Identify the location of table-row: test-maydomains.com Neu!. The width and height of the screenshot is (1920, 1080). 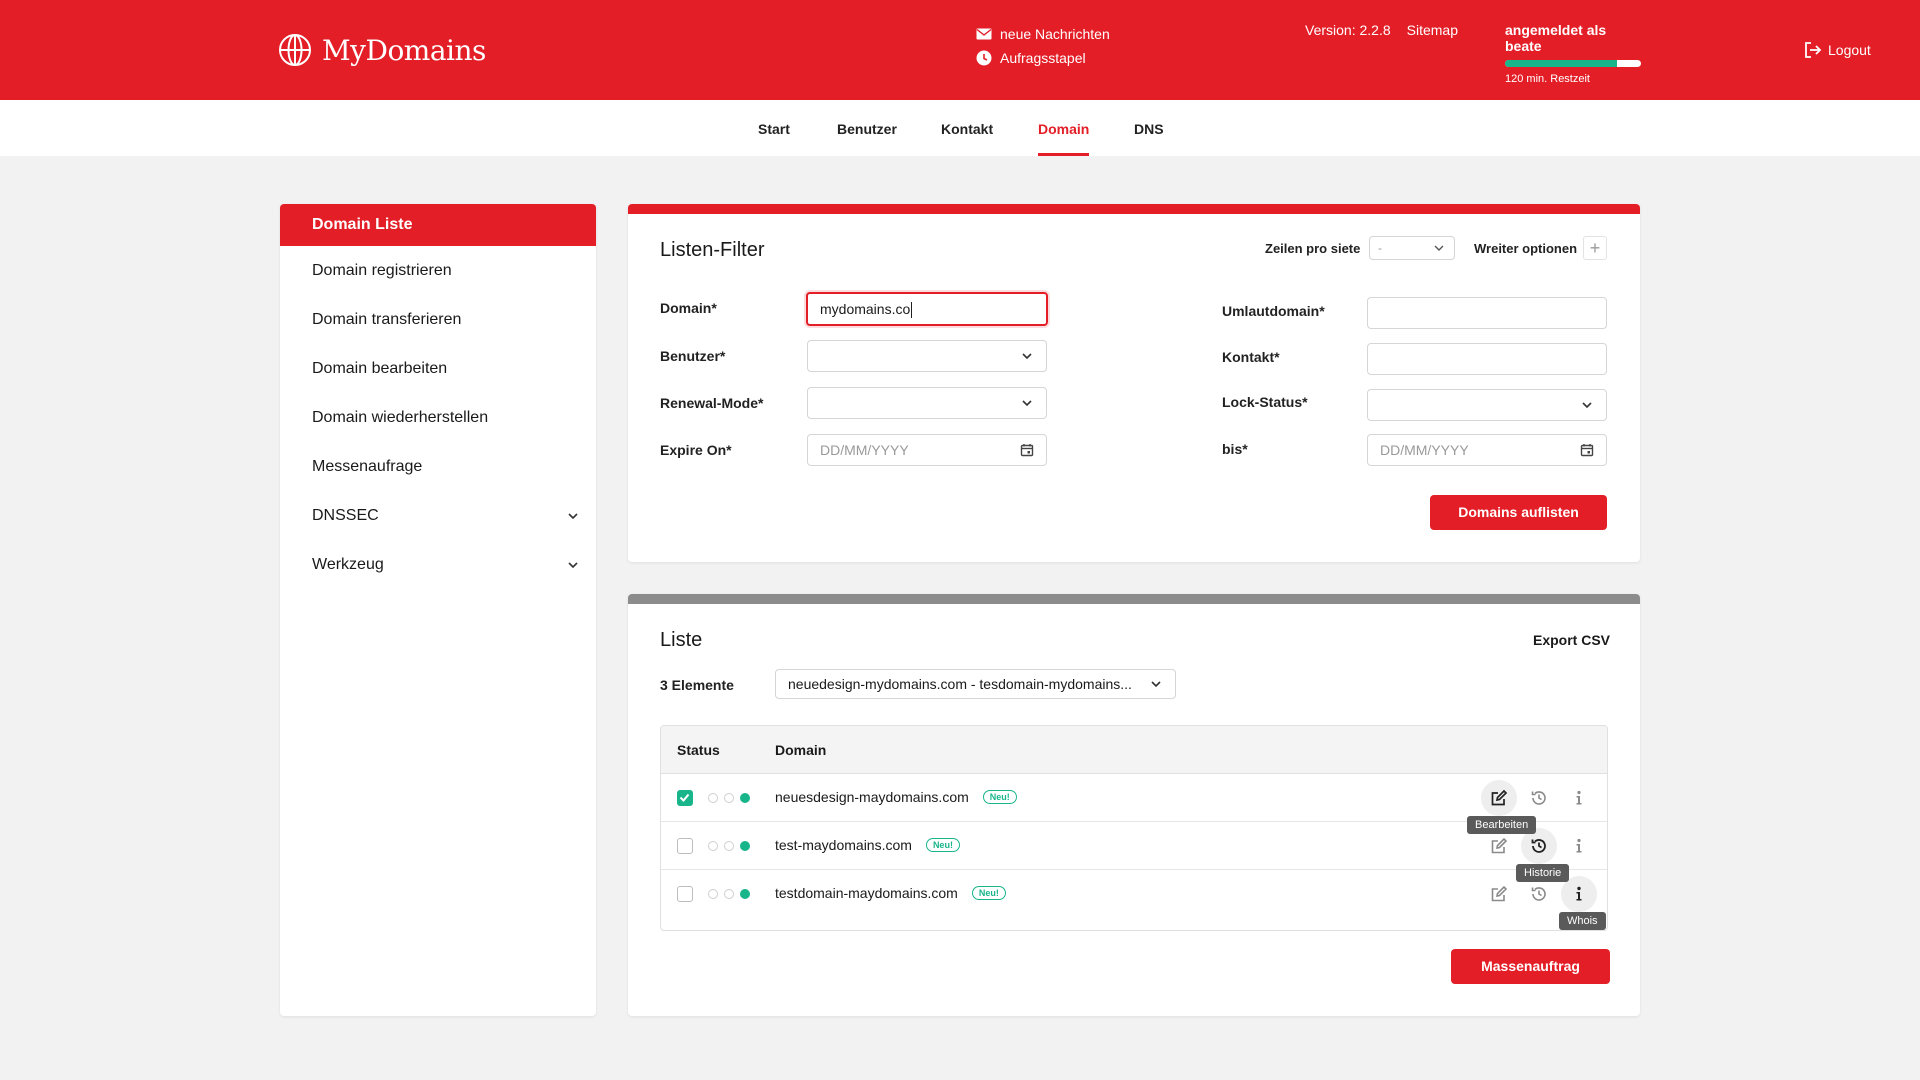
(1134, 846).